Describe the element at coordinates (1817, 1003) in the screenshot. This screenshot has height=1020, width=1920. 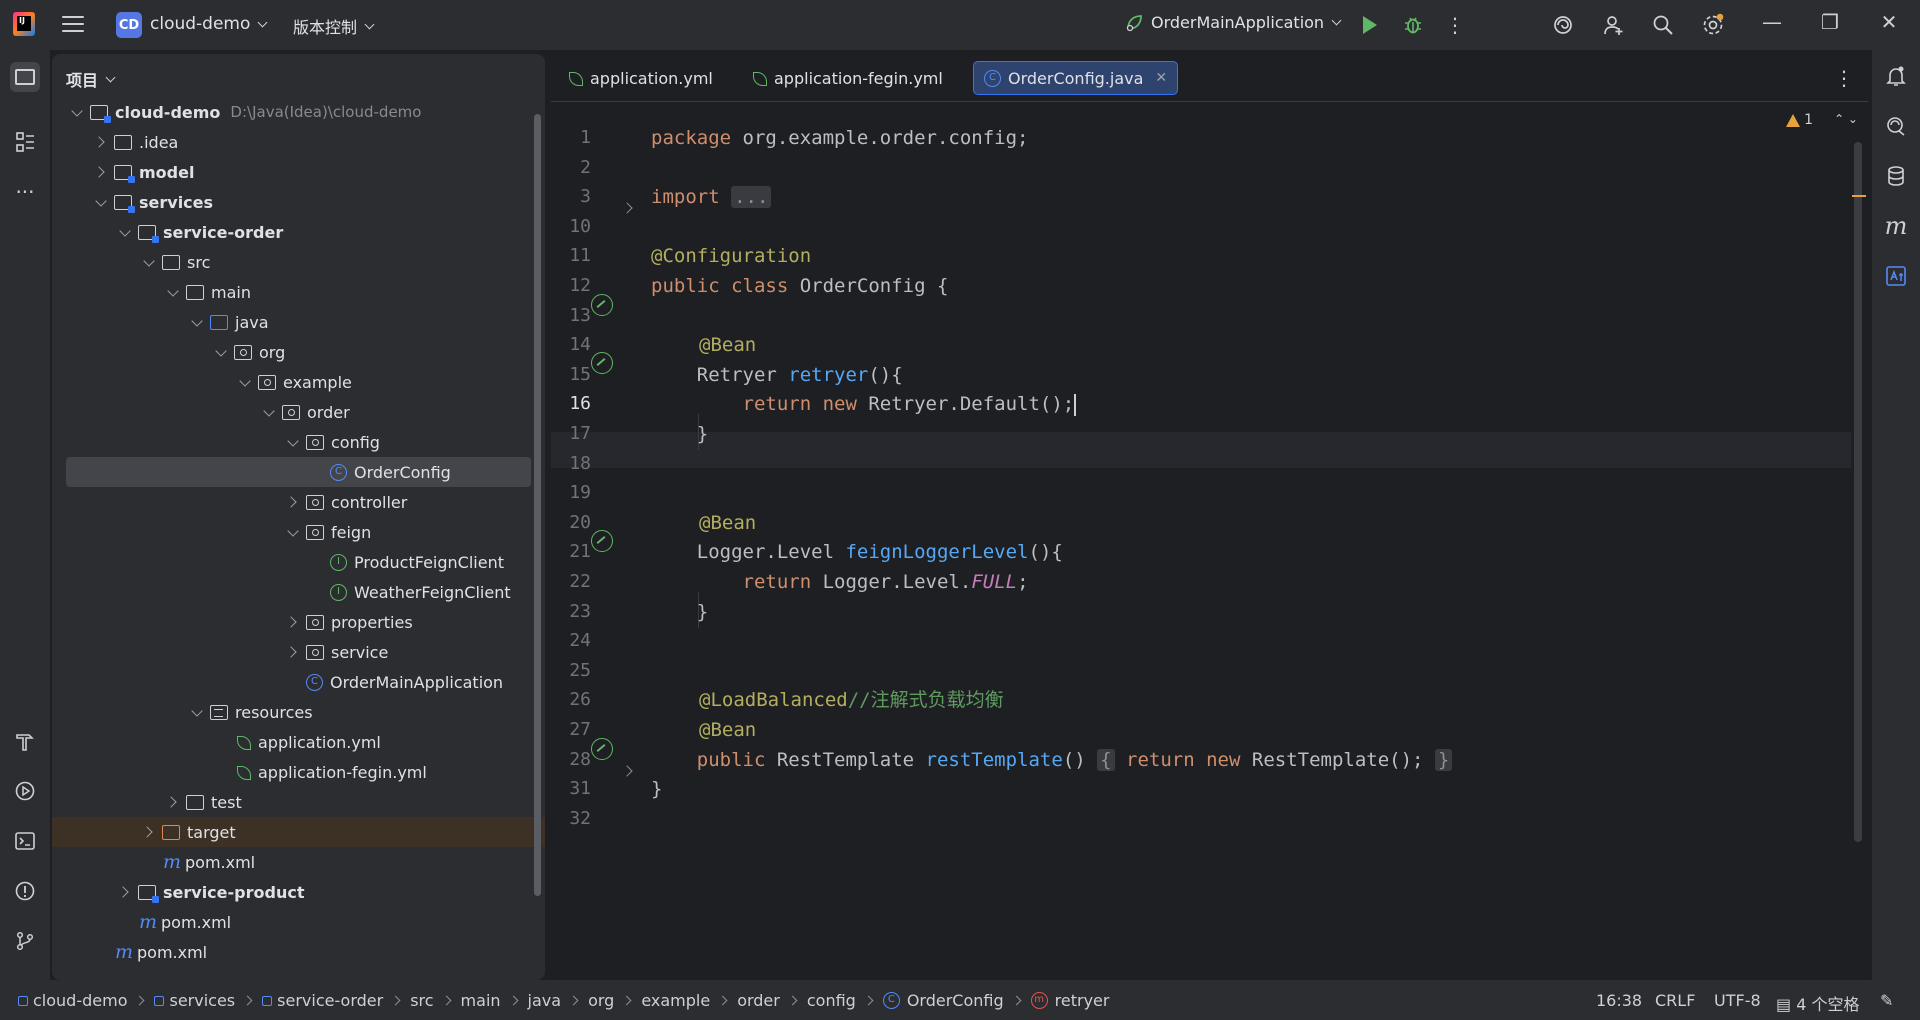
I see `indent-setting: ▤ 4 个空格` at that location.